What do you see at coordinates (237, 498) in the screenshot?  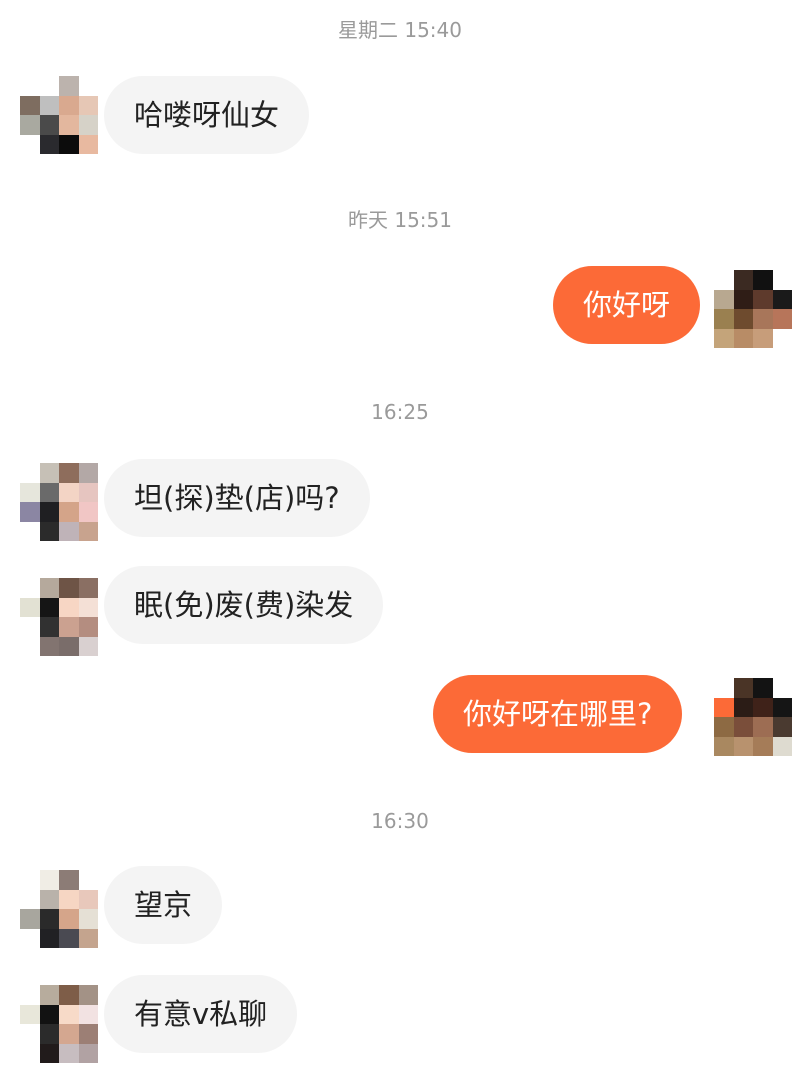 I see `message-bubble-received: 坦(探)垫(店)吗?` at bounding box center [237, 498].